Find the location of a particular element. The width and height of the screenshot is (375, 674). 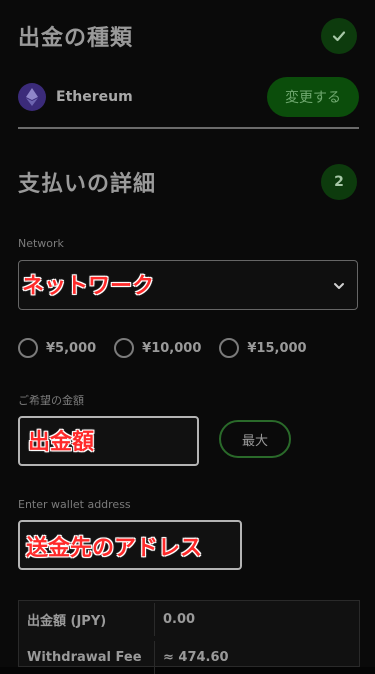

wallet-address-label: Enter wallet address is located at coordinates (74, 504).